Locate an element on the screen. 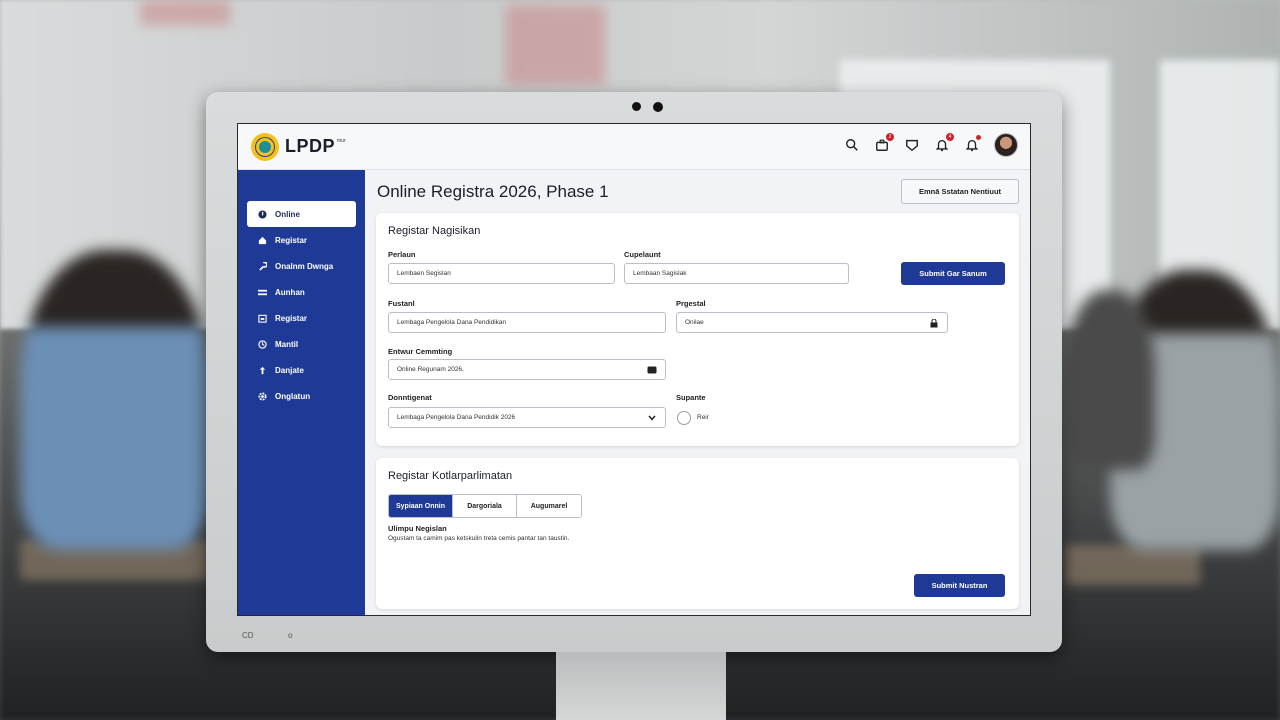 This screenshot has height=720, width=1280. info-icon is located at coordinates (262, 214).